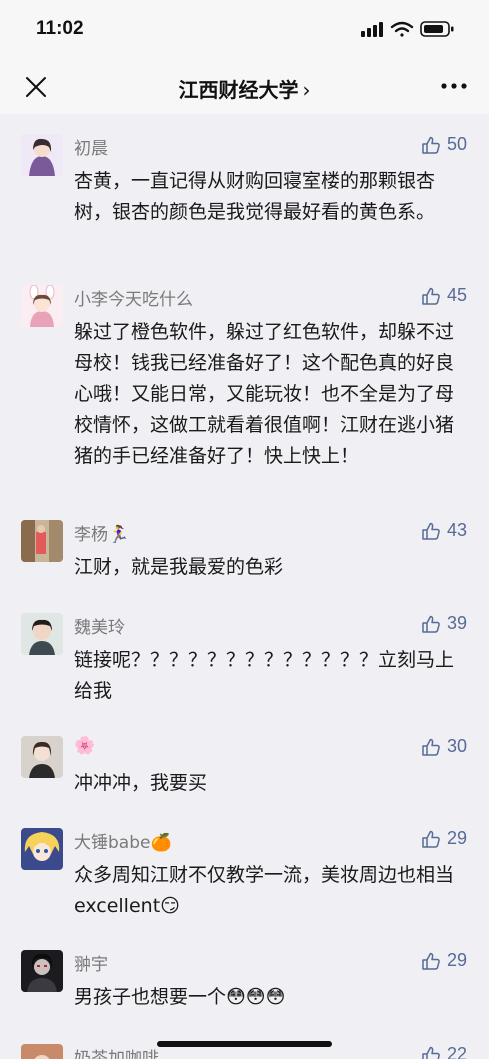 This screenshot has height=1059, width=489. What do you see at coordinates (244, 771) in the screenshot?
I see `comment-item: 🌸 30 冲冲冲，我要买` at bounding box center [244, 771].